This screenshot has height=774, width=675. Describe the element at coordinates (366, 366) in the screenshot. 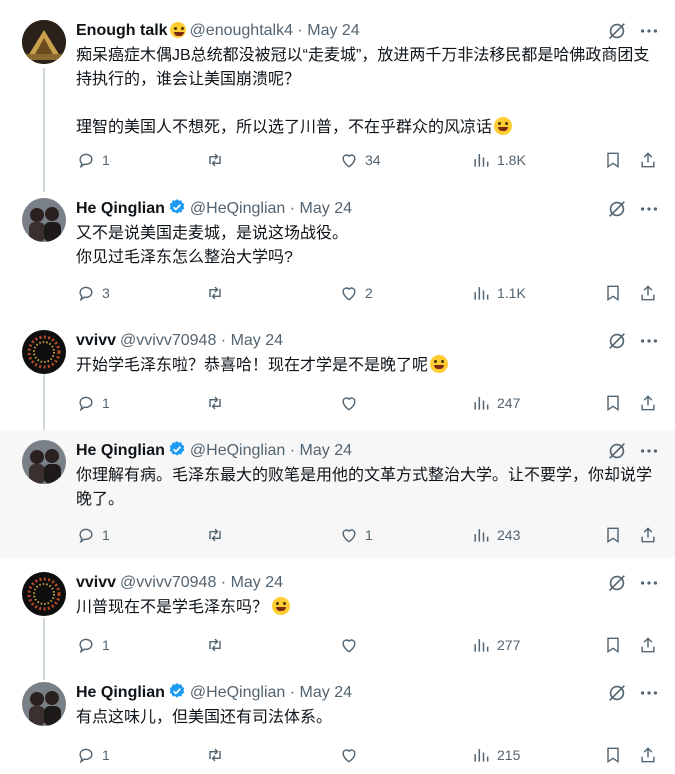

I see `tweet-text: 开始学毛泽东啦？恭喜哈！现在才学是不是晚了呢` at that location.